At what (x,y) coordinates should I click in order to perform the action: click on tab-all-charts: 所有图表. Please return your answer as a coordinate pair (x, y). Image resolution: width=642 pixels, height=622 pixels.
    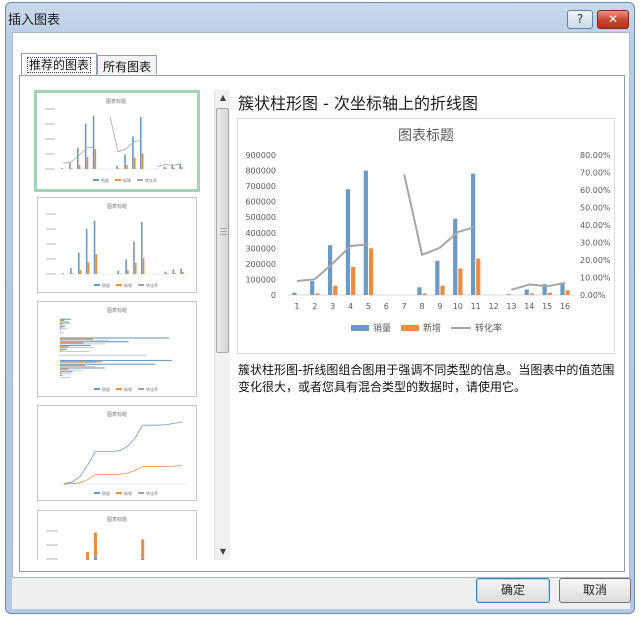
    Looking at the image, I should click on (127, 64).